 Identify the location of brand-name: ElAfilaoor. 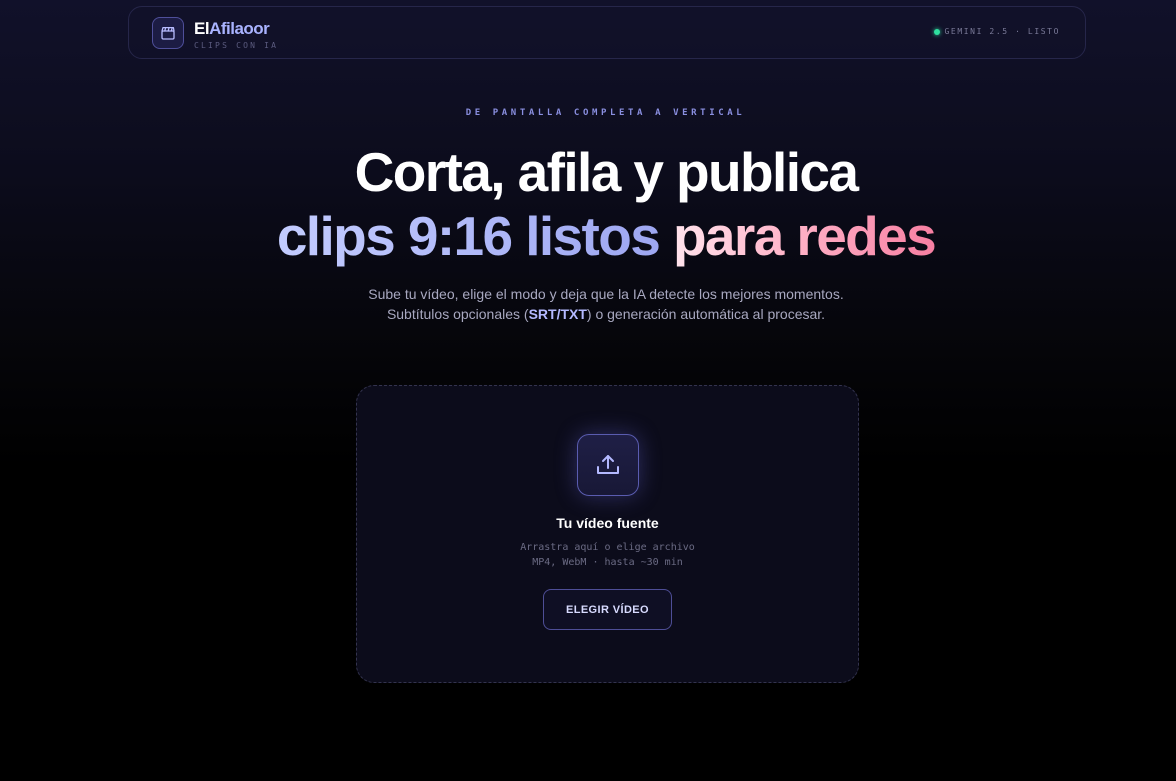
(232, 29).